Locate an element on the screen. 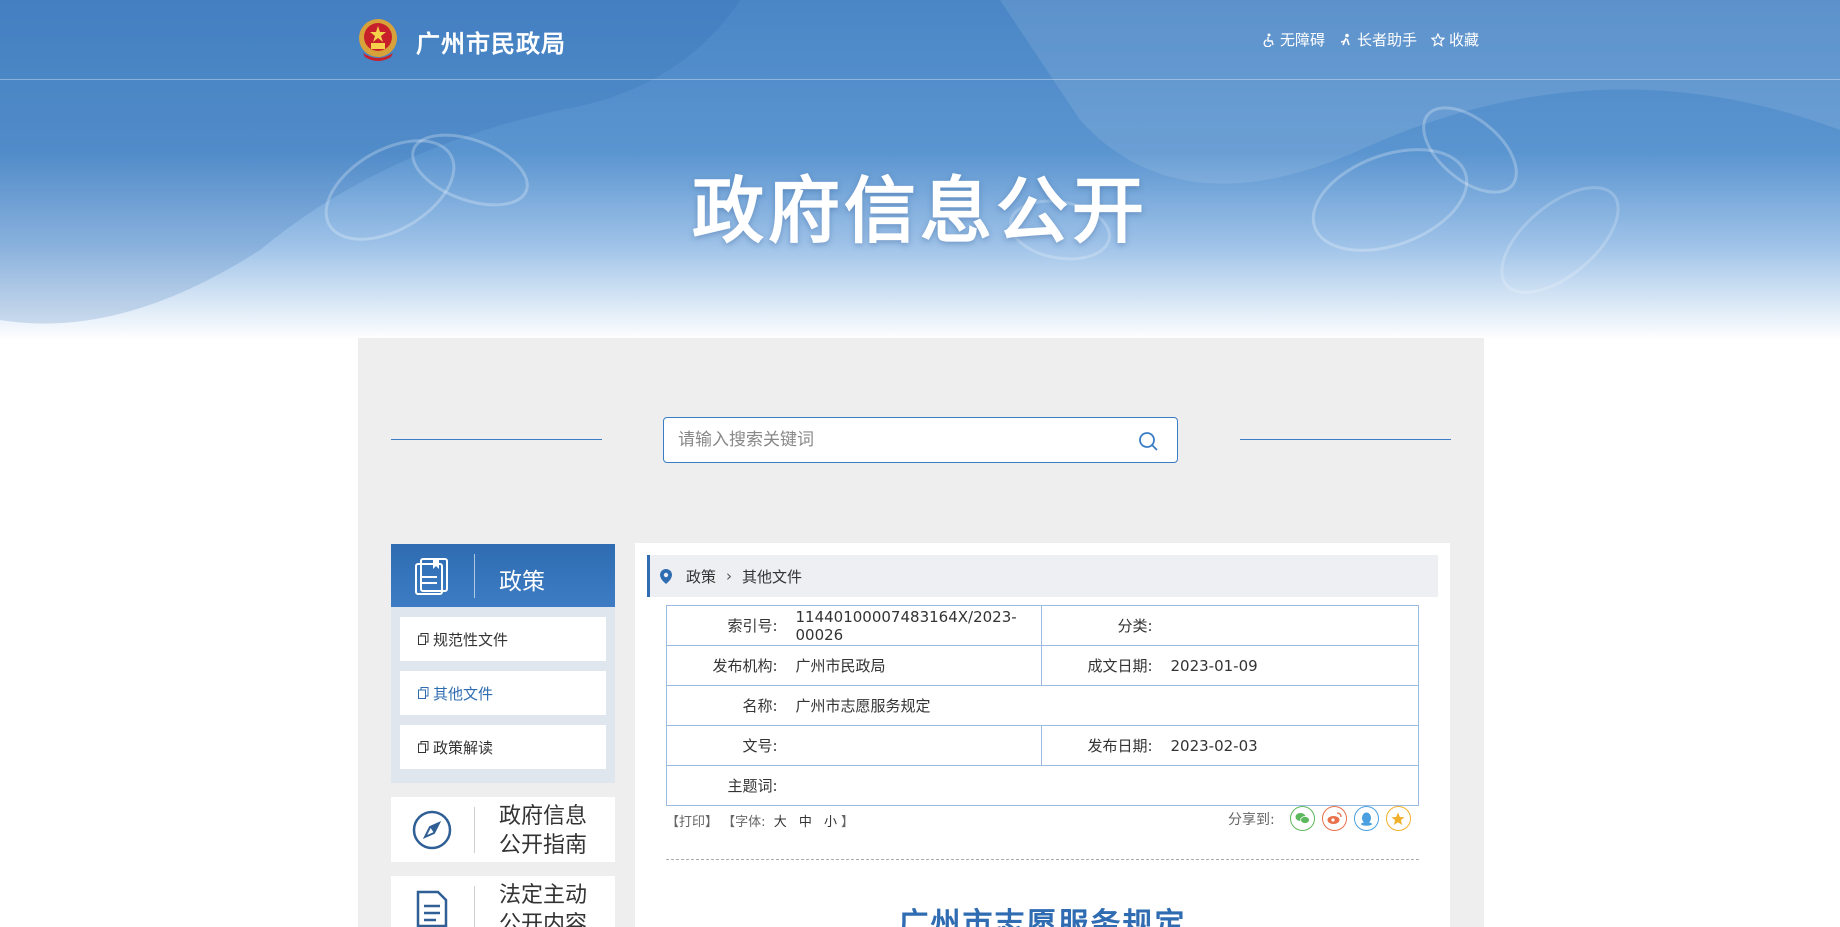 The height and width of the screenshot is (927, 1840). sidebar-item-label: 政策解读 is located at coordinates (463, 747).